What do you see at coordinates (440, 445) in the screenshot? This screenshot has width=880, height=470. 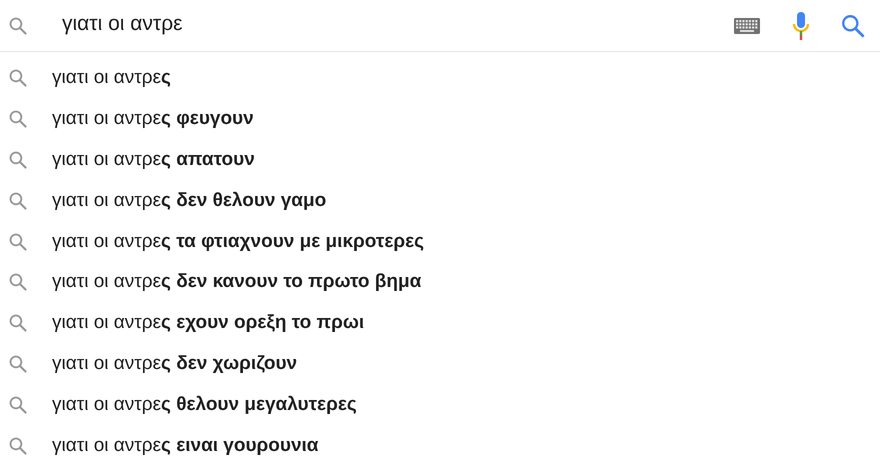 I see `suggestion-item: γιατι οι αντρες ειναι γουρουνια` at bounding box center [440, 445].